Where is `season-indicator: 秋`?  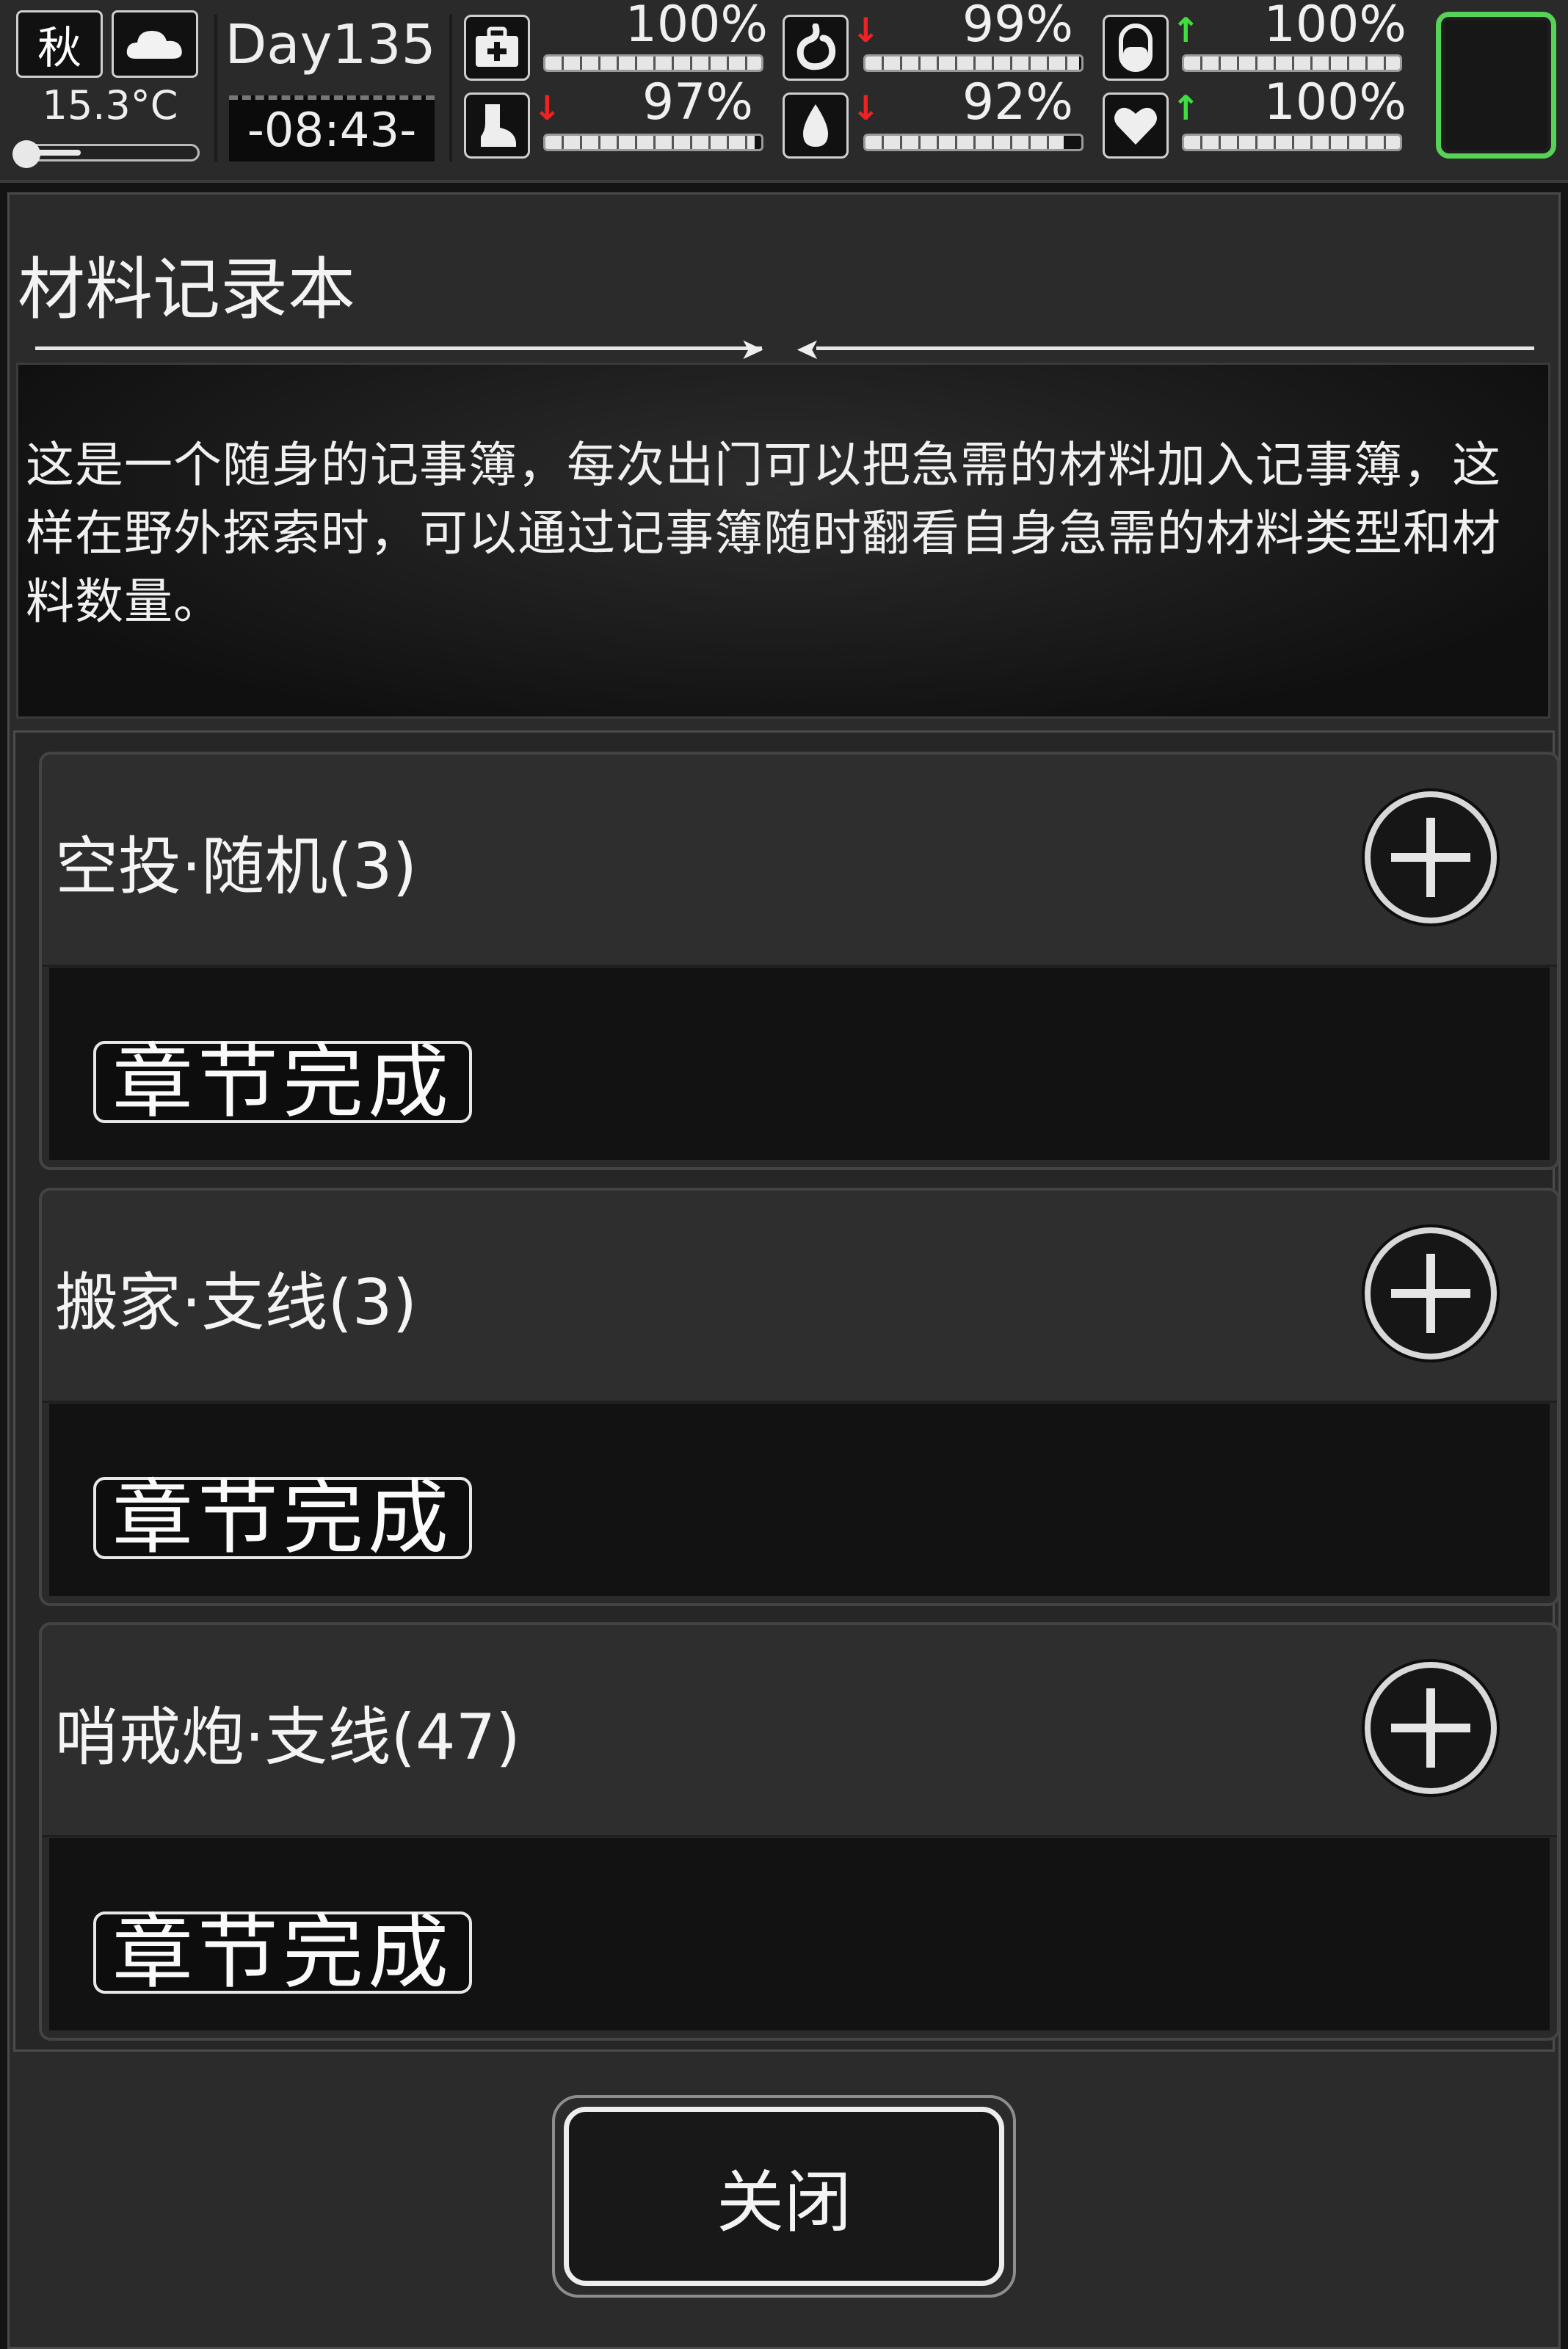 season-indicator: 秋 is located at coordinates (59, 44).